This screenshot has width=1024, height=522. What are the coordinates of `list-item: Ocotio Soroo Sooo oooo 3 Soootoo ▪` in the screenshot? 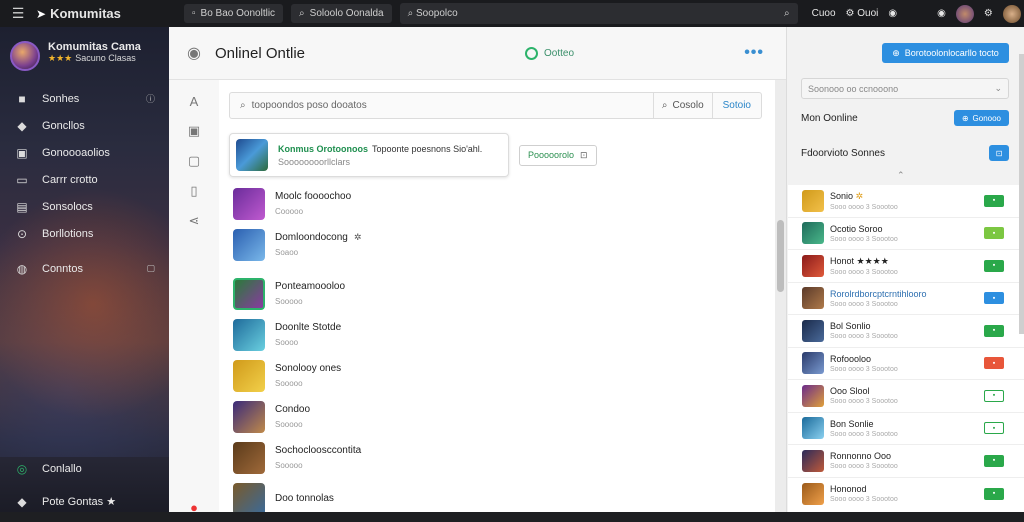 It's located at (906, 234).